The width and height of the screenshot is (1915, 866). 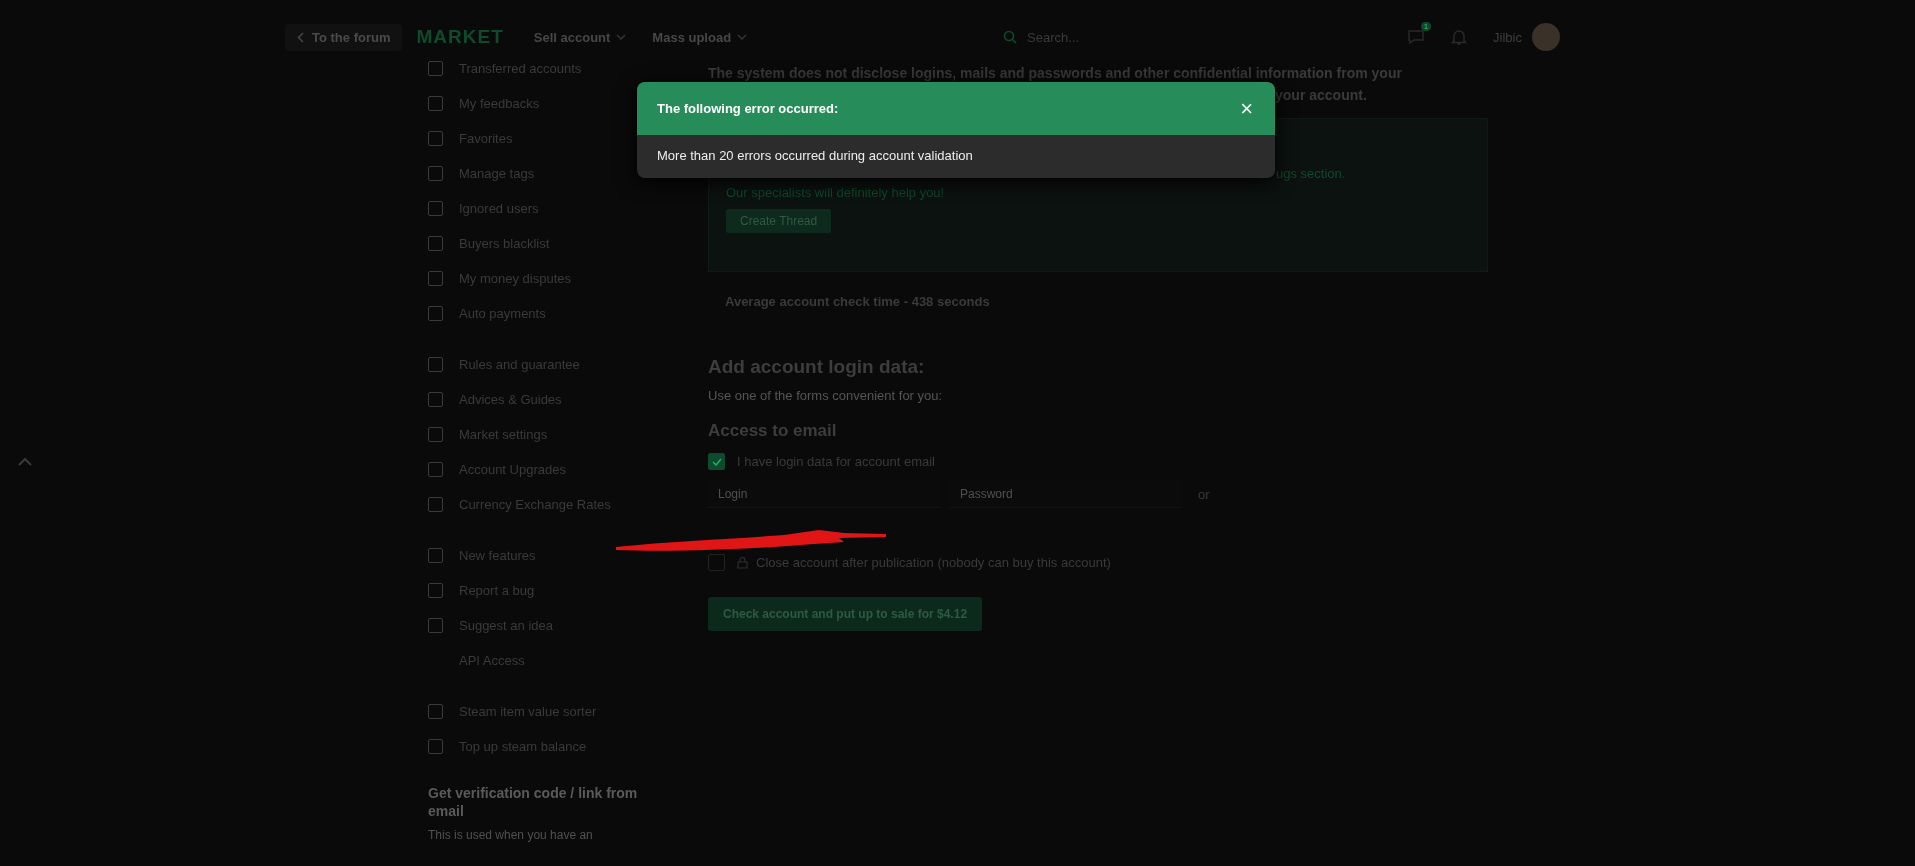 What do you see at coordinates (826, 395) in the screenshot?
I see `hint-text: Use one of the forms convenient for you:` at bounding box center [826, 395].